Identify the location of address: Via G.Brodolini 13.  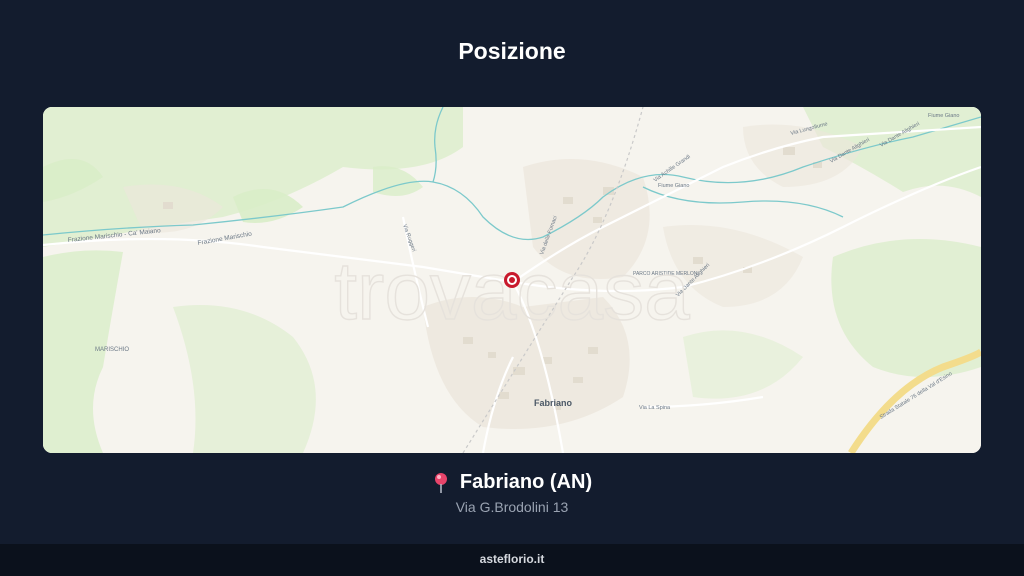
(512, 507).